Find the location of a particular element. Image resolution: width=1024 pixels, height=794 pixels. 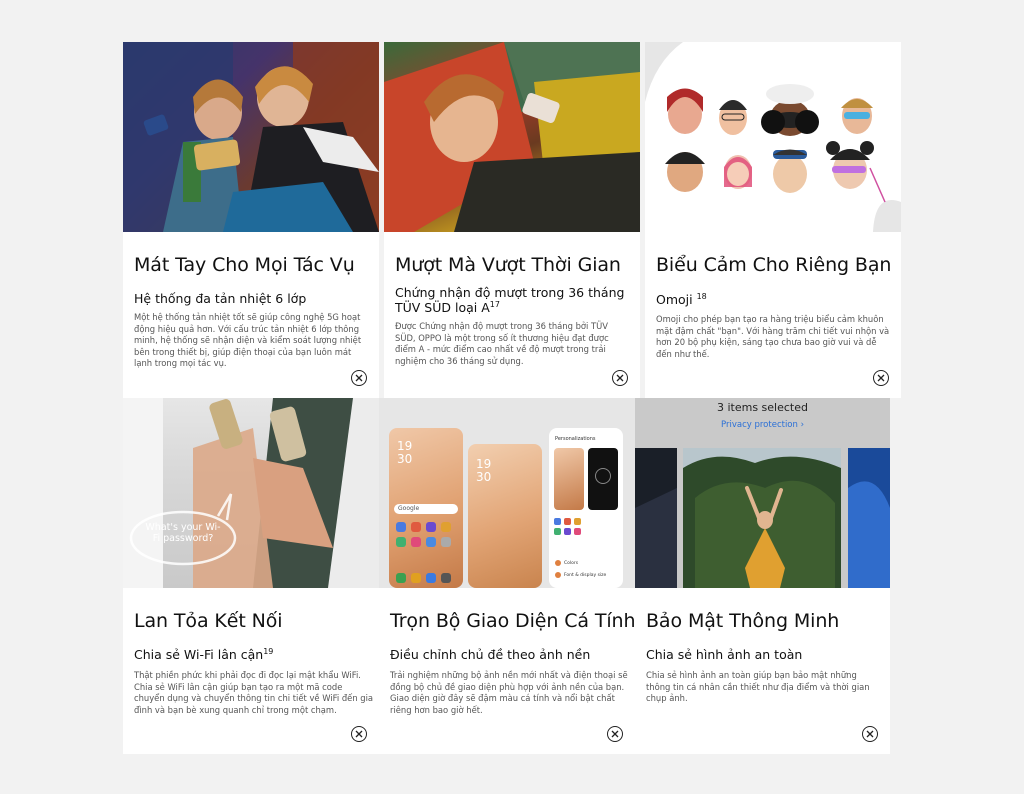

card-subtitle: Hệ thống đa tản nhiệt 6 lớp is located at coordinates (220, 298).